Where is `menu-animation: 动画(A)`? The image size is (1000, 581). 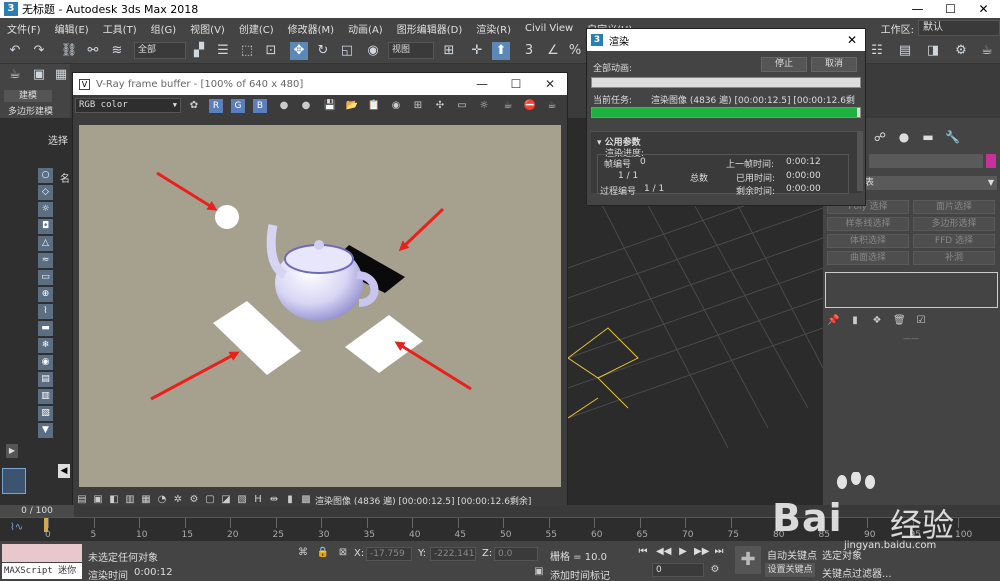
menu-animation: 动画(A) is located at coordinates (365, 28).